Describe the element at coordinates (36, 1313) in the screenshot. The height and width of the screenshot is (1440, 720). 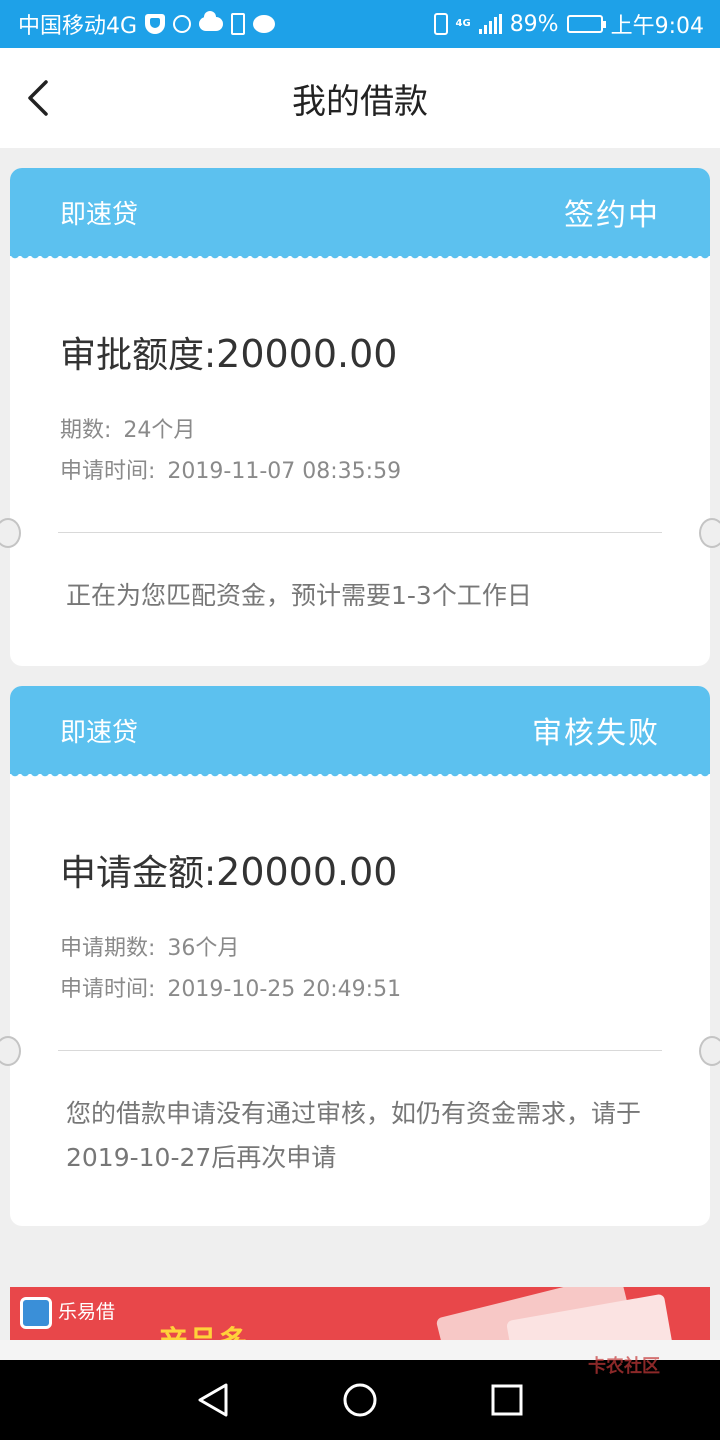
I see `banner-logo-icon` at that location.